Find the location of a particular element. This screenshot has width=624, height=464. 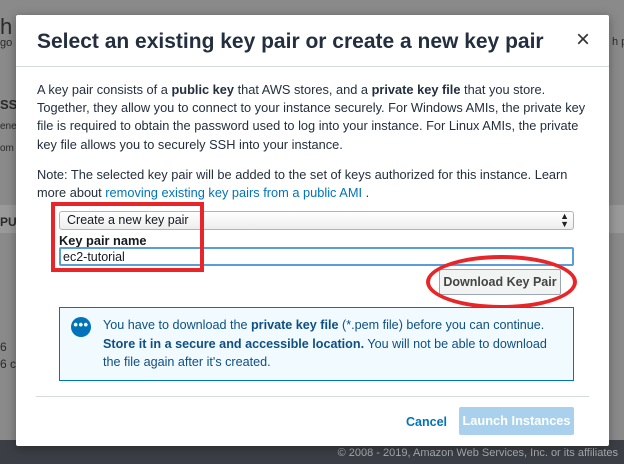

modal-footer-divider is located at coordinates (312, 396).